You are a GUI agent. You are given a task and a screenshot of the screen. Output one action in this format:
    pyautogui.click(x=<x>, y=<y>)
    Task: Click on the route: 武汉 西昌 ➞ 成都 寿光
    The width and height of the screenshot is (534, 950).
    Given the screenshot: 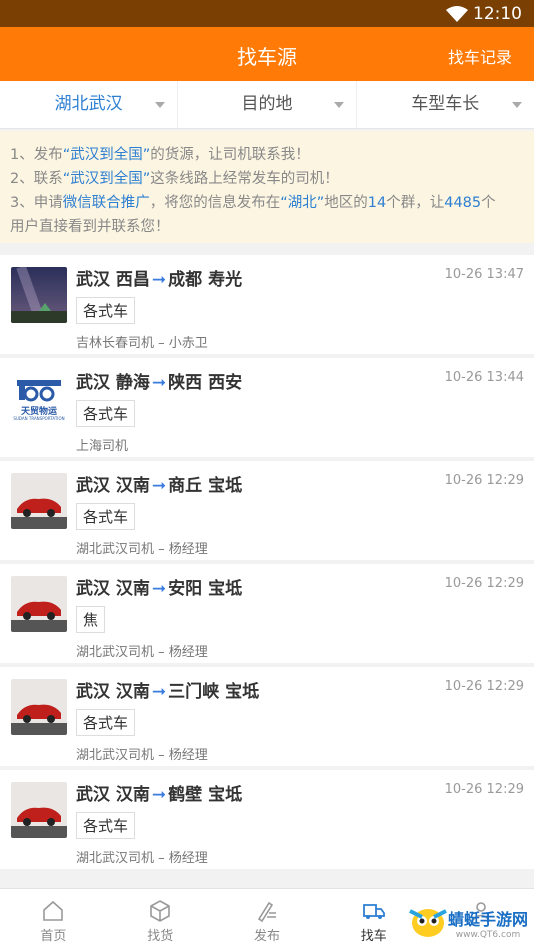 What is the action you would take?
    pyautogui.click(x=159, y=277)
    